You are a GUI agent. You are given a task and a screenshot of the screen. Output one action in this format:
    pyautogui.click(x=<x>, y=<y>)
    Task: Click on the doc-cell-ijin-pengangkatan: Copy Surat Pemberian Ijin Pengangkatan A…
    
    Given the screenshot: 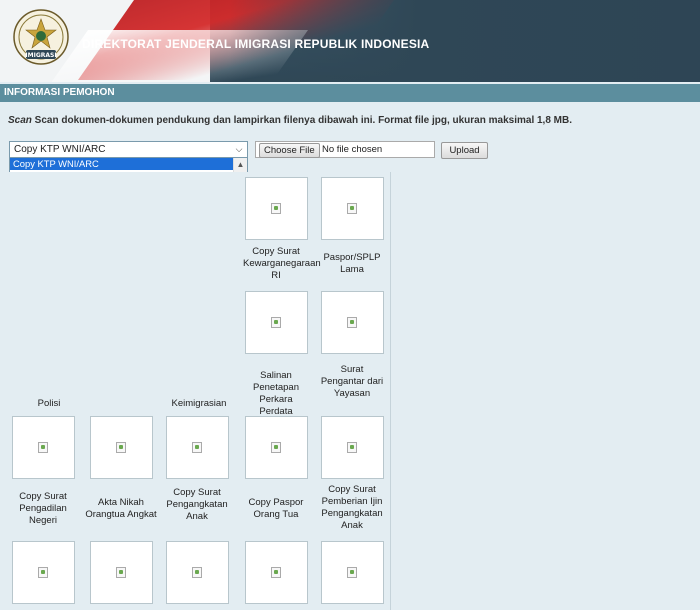 What is the action you would take?
    pyautogui.click(x=352, y=474)
    